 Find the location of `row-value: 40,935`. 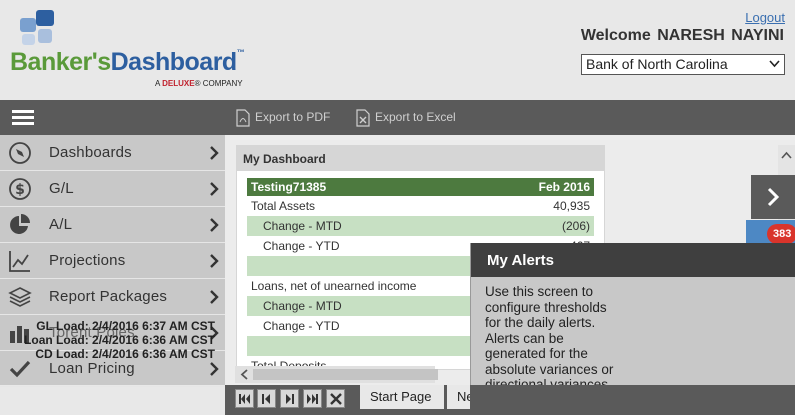

row-value: 40,935 is located at coordinates (571, 206).